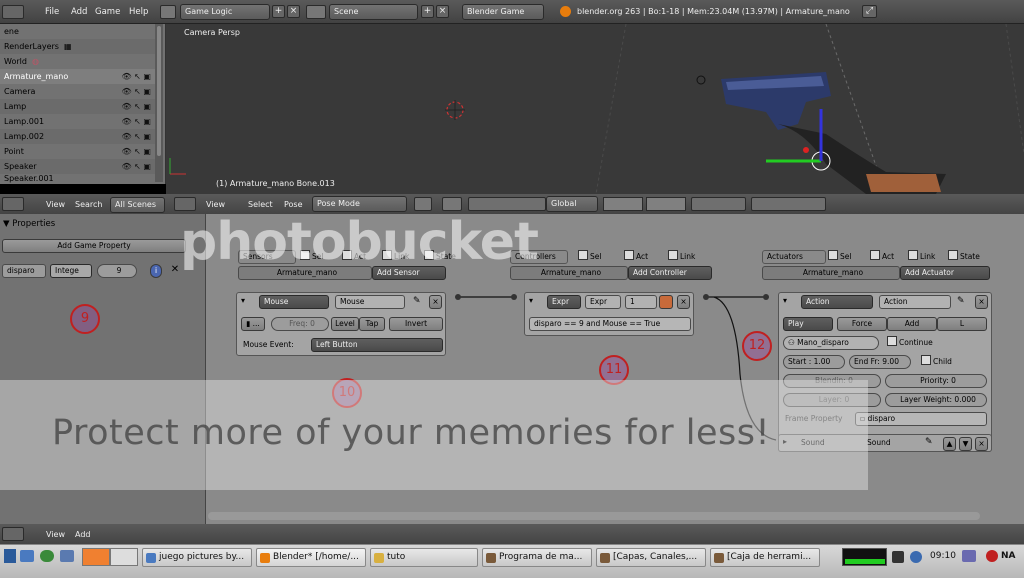 This screenshot has width=1024, height=578. I want to click on remove-scene-button: ×, so click(442, 11).